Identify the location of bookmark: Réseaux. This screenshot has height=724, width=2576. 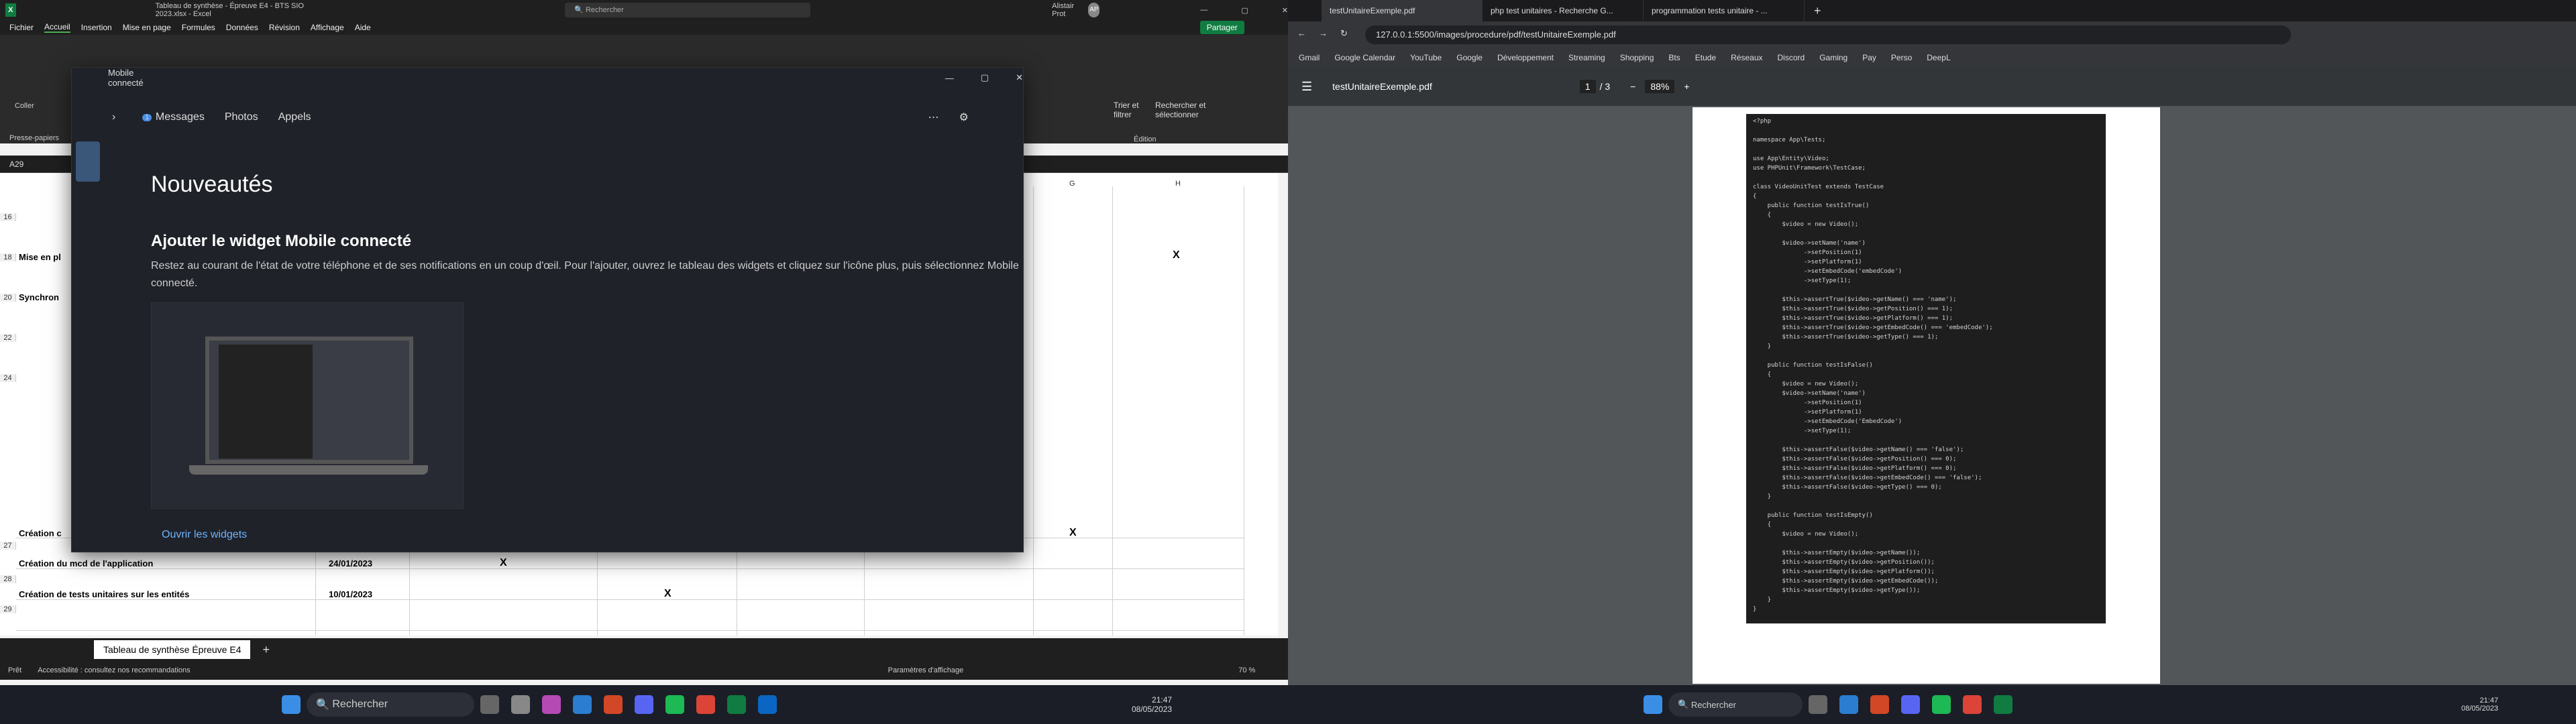
(1746, 57).